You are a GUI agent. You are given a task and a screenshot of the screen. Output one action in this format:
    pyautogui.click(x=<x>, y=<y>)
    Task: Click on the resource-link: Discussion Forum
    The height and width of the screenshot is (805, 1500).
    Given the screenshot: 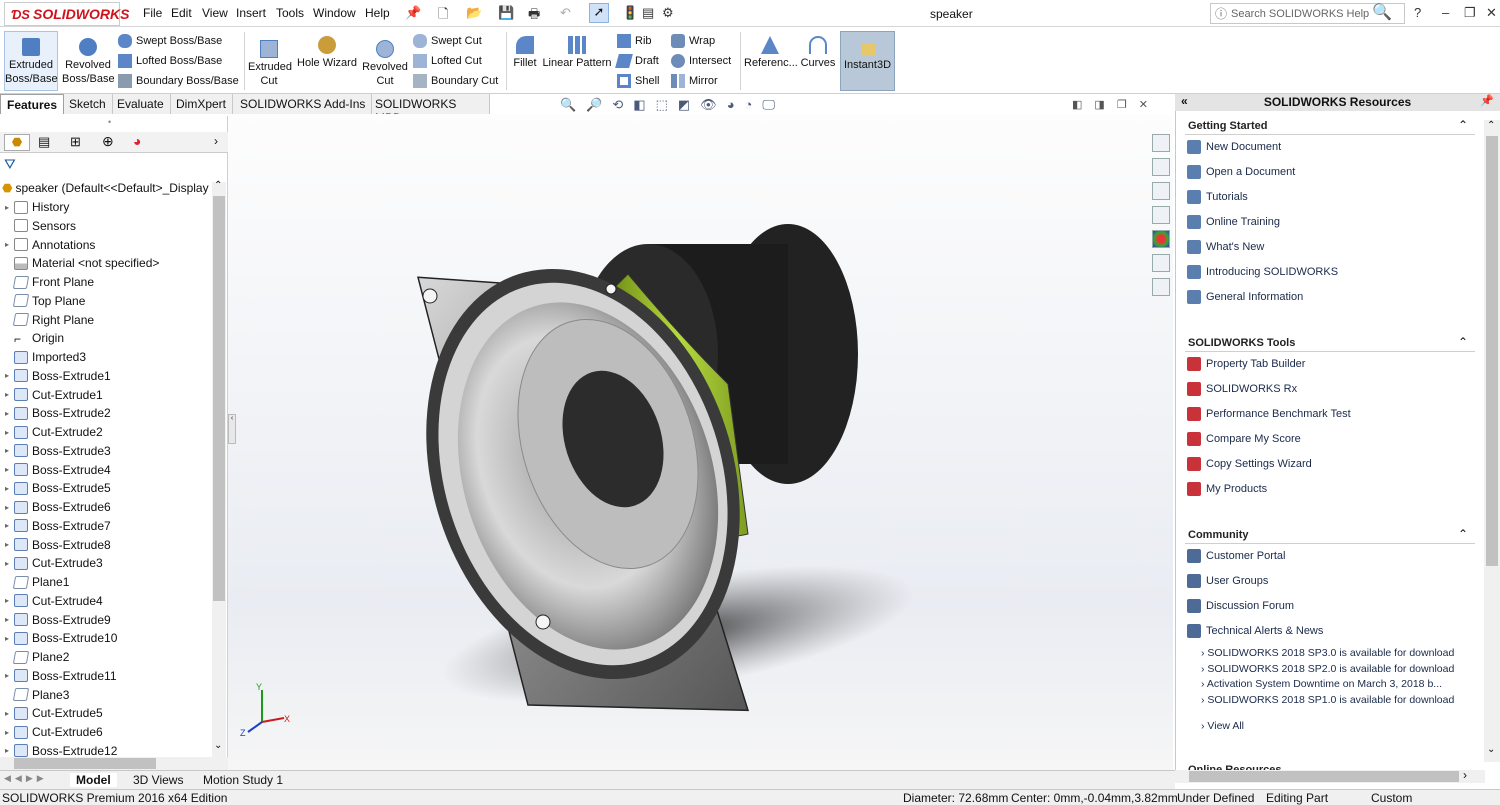 What is the action you would take?
    pyautogui.click(x=1240, y=606)
    